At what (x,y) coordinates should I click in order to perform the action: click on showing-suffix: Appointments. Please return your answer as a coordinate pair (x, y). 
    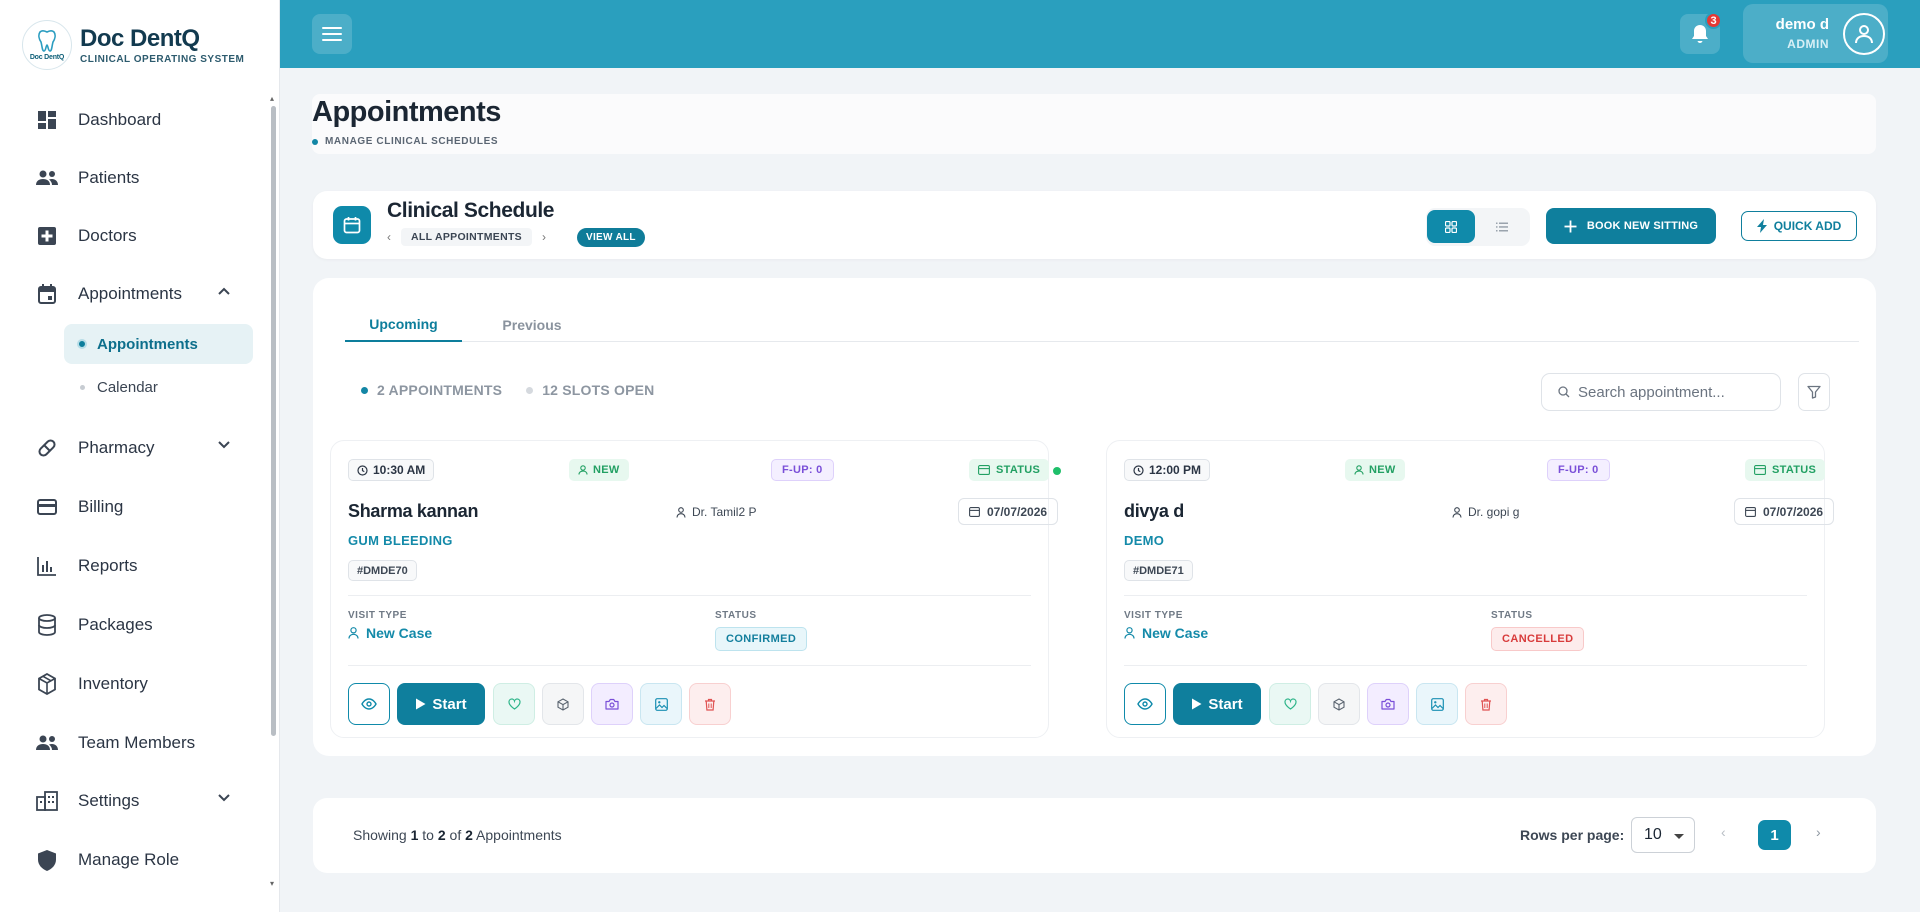
    Looking at the image, I should click on (519, 835).